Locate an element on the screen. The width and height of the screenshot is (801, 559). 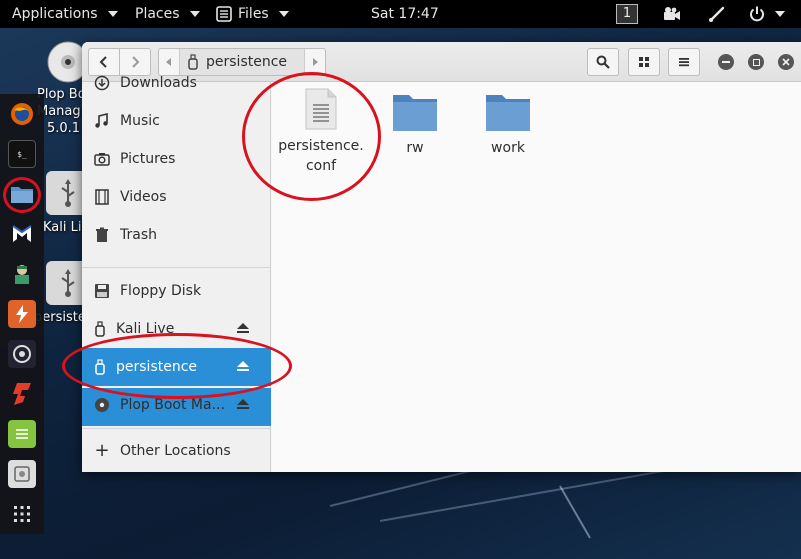
grid-view-icon is located at coordinates (644, 62).